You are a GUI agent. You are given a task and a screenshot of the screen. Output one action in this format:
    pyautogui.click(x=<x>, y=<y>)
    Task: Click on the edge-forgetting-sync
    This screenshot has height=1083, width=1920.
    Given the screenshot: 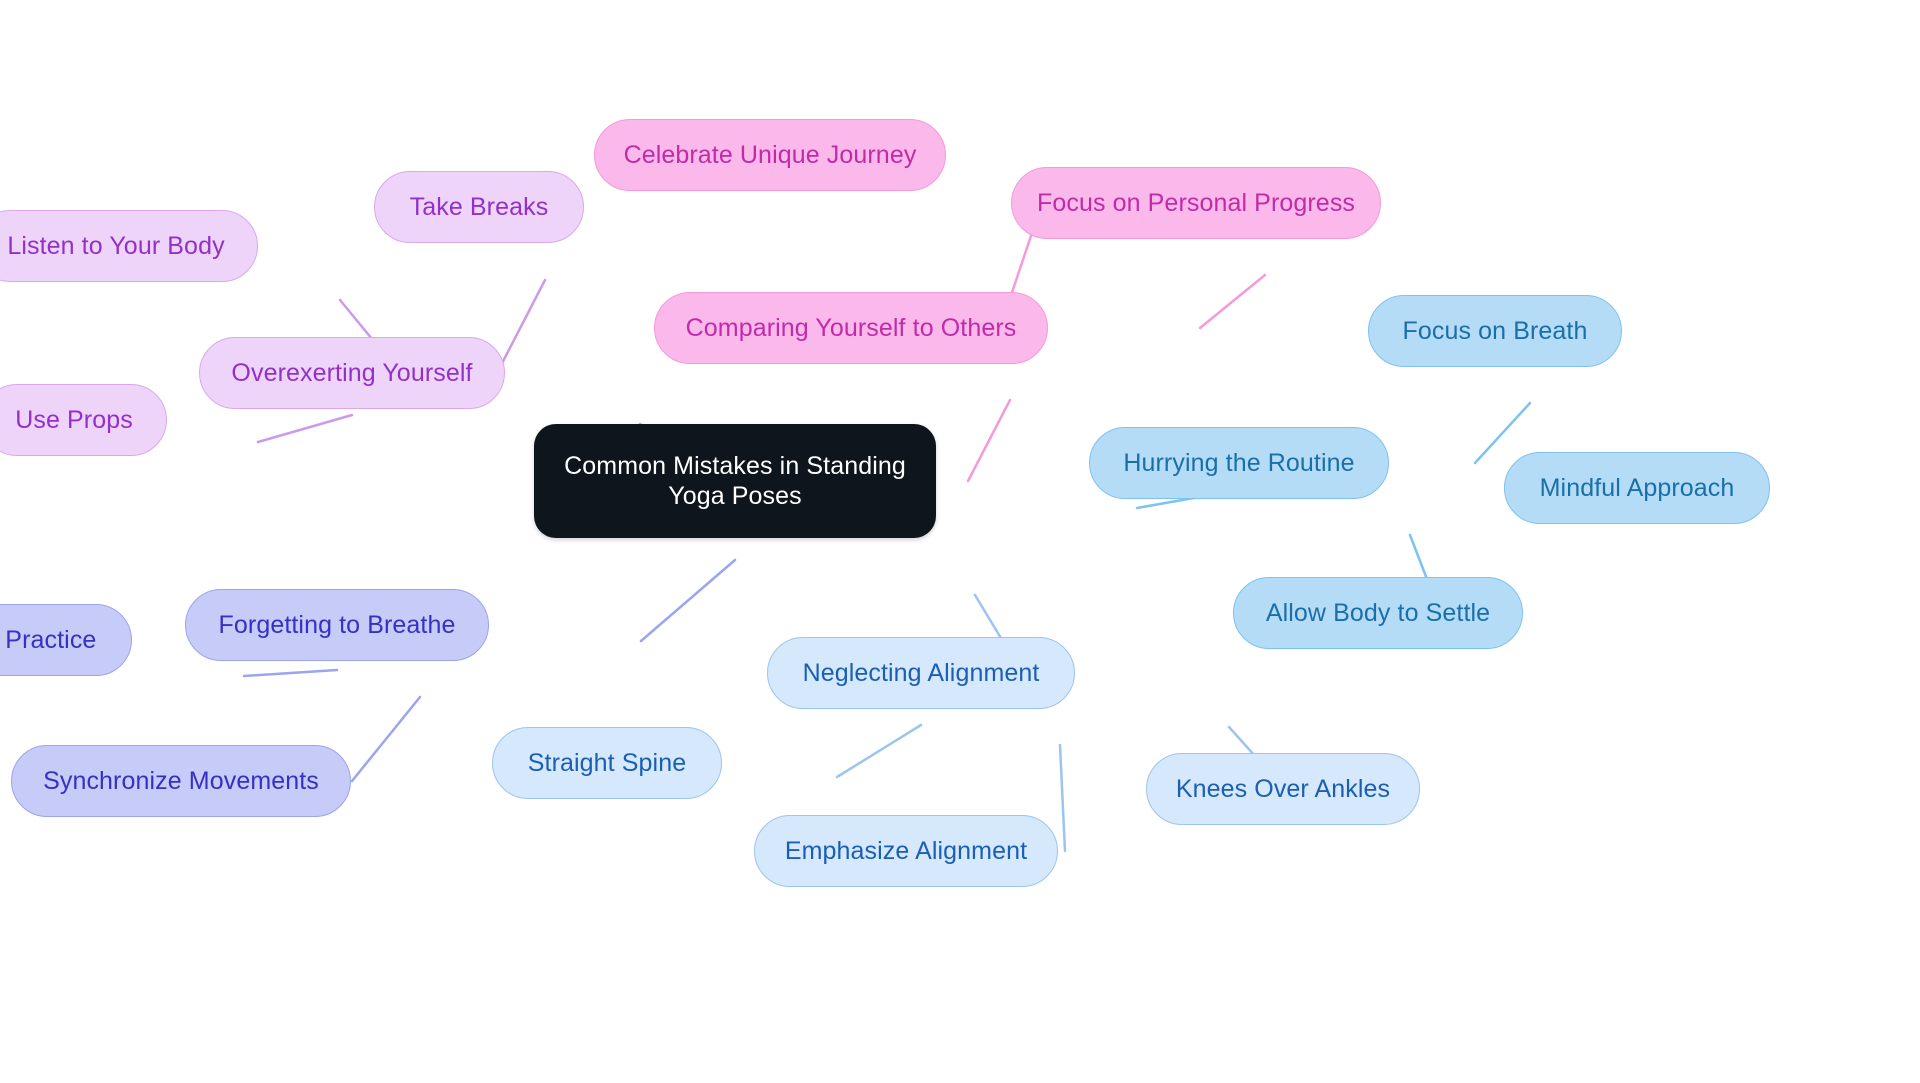 What is the action you would take?
    pyautogui.click(x=386, y=739)
    